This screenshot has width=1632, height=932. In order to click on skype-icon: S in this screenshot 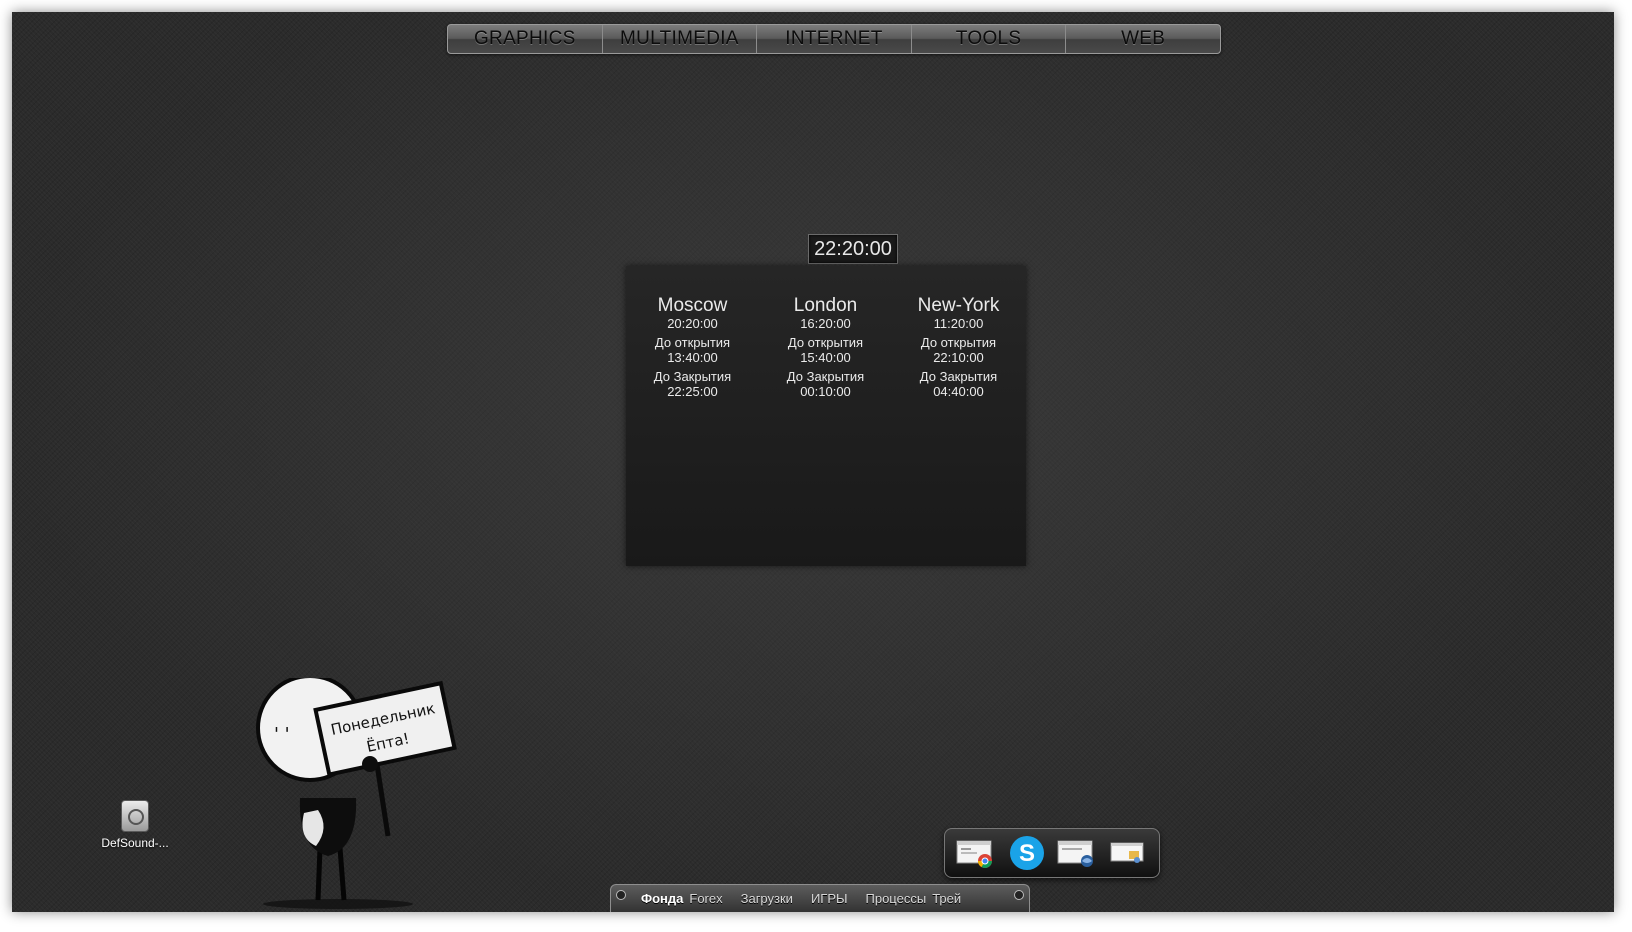, I will do `click(1027, 853)`.